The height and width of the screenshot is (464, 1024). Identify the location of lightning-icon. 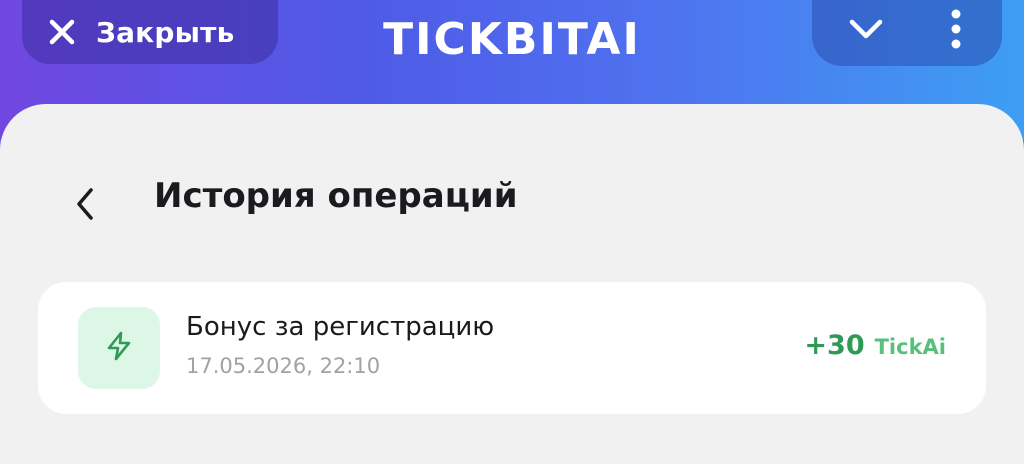
(119, 348).